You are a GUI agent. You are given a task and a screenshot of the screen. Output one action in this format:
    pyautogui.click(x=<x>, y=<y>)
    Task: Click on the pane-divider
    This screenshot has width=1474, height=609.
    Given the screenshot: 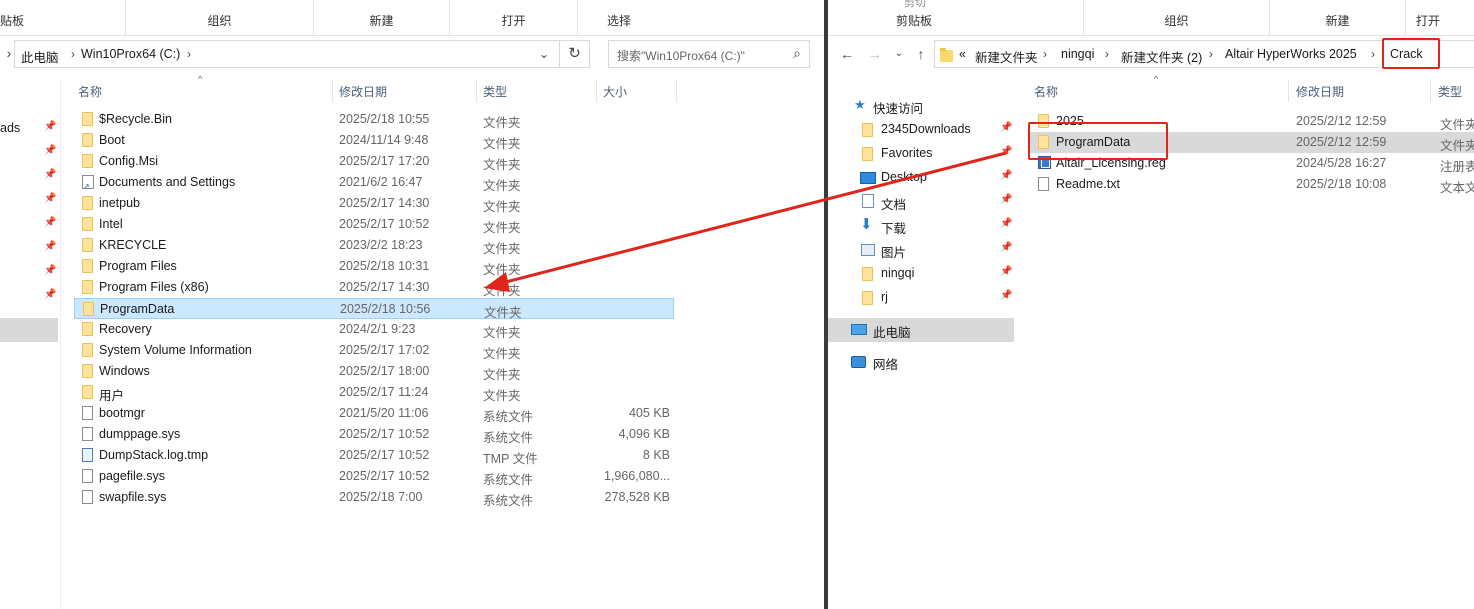 What is the action you would take?
    pyautogui.click(x=60, y=344)
    